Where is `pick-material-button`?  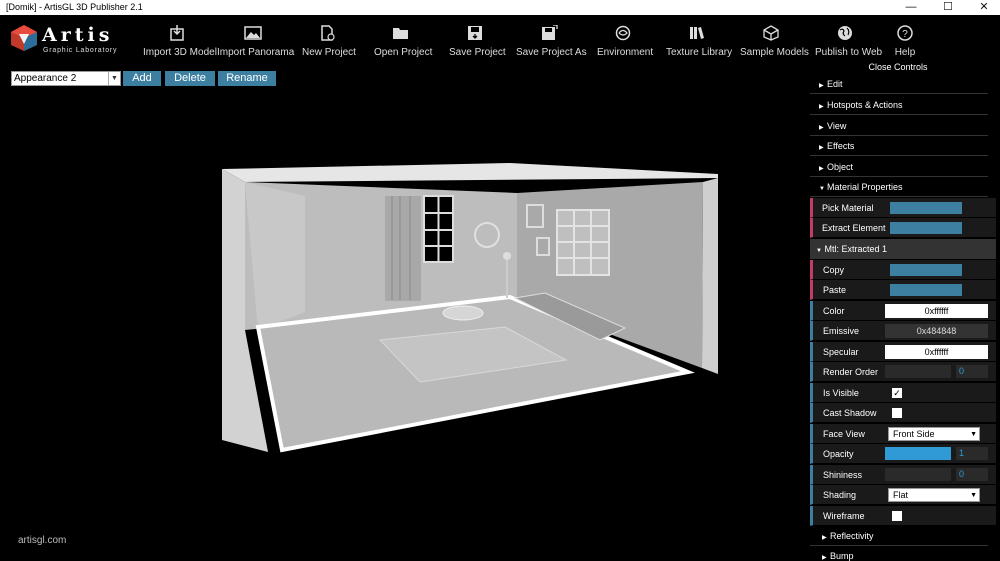
pick-material-button is located at coordinates (926, 208).